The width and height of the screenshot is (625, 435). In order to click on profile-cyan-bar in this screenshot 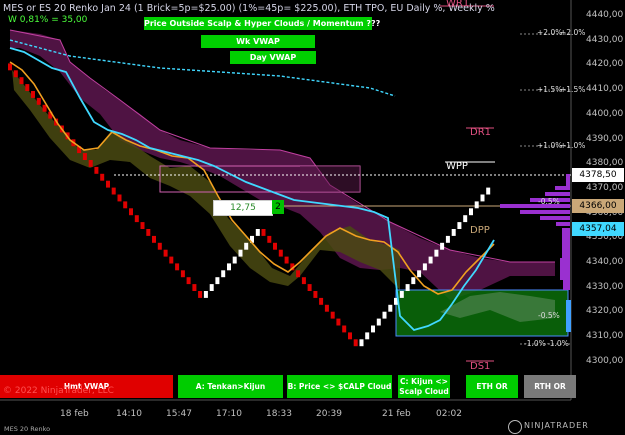, I will do `click(568, 316)`.